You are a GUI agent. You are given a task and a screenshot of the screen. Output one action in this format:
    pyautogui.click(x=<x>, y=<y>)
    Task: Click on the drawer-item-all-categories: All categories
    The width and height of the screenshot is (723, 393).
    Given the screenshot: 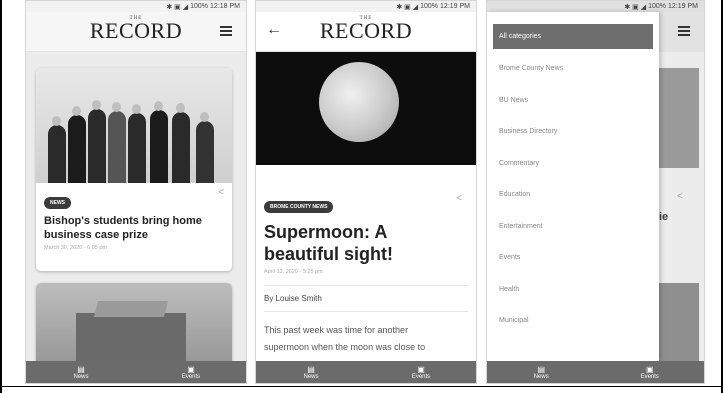 What is the action you would take?
    pyautogui.click(x=573, y=36)
    